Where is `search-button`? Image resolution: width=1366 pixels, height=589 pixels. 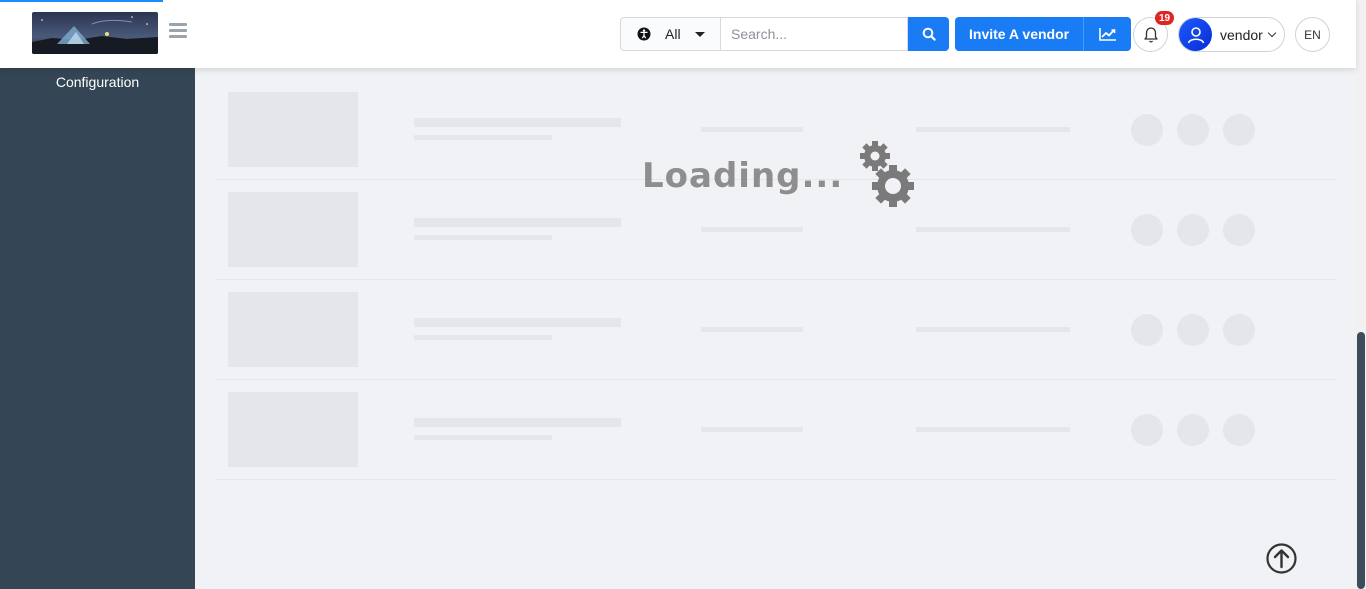 search-button is located at coordinates (928, 34).